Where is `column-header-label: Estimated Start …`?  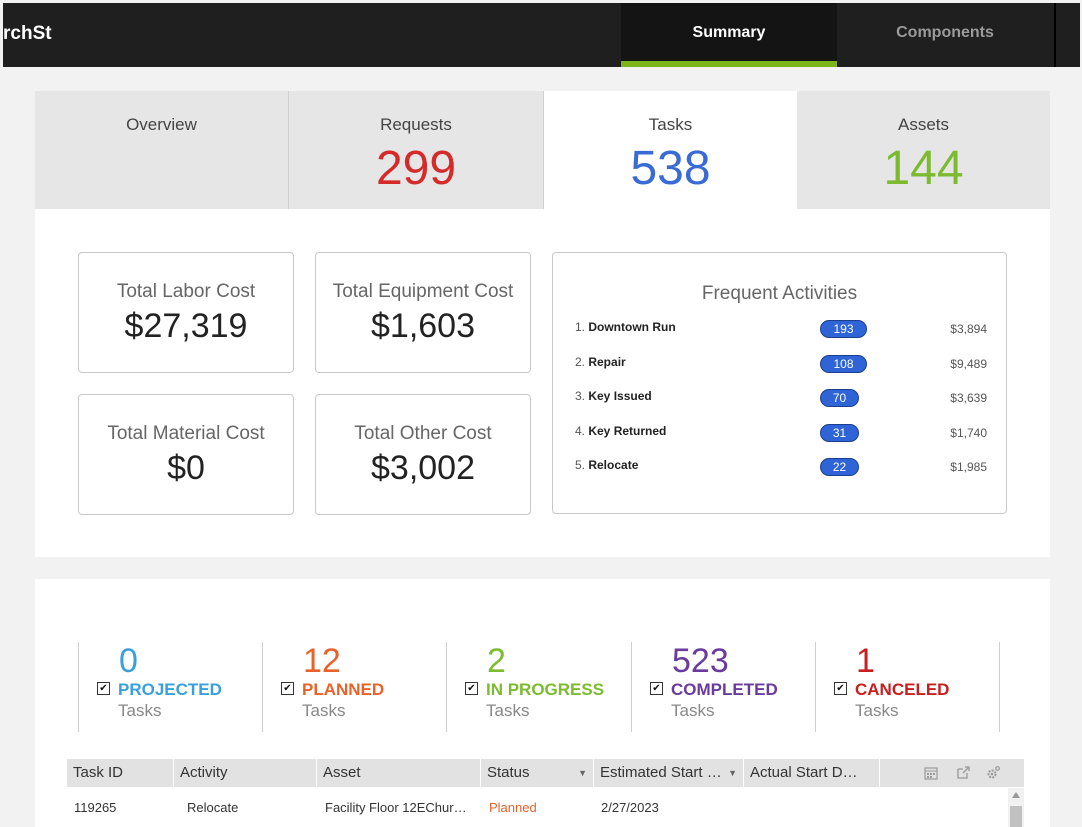
column-header-label: Estimated Start … is located at coordinates (661, 772).